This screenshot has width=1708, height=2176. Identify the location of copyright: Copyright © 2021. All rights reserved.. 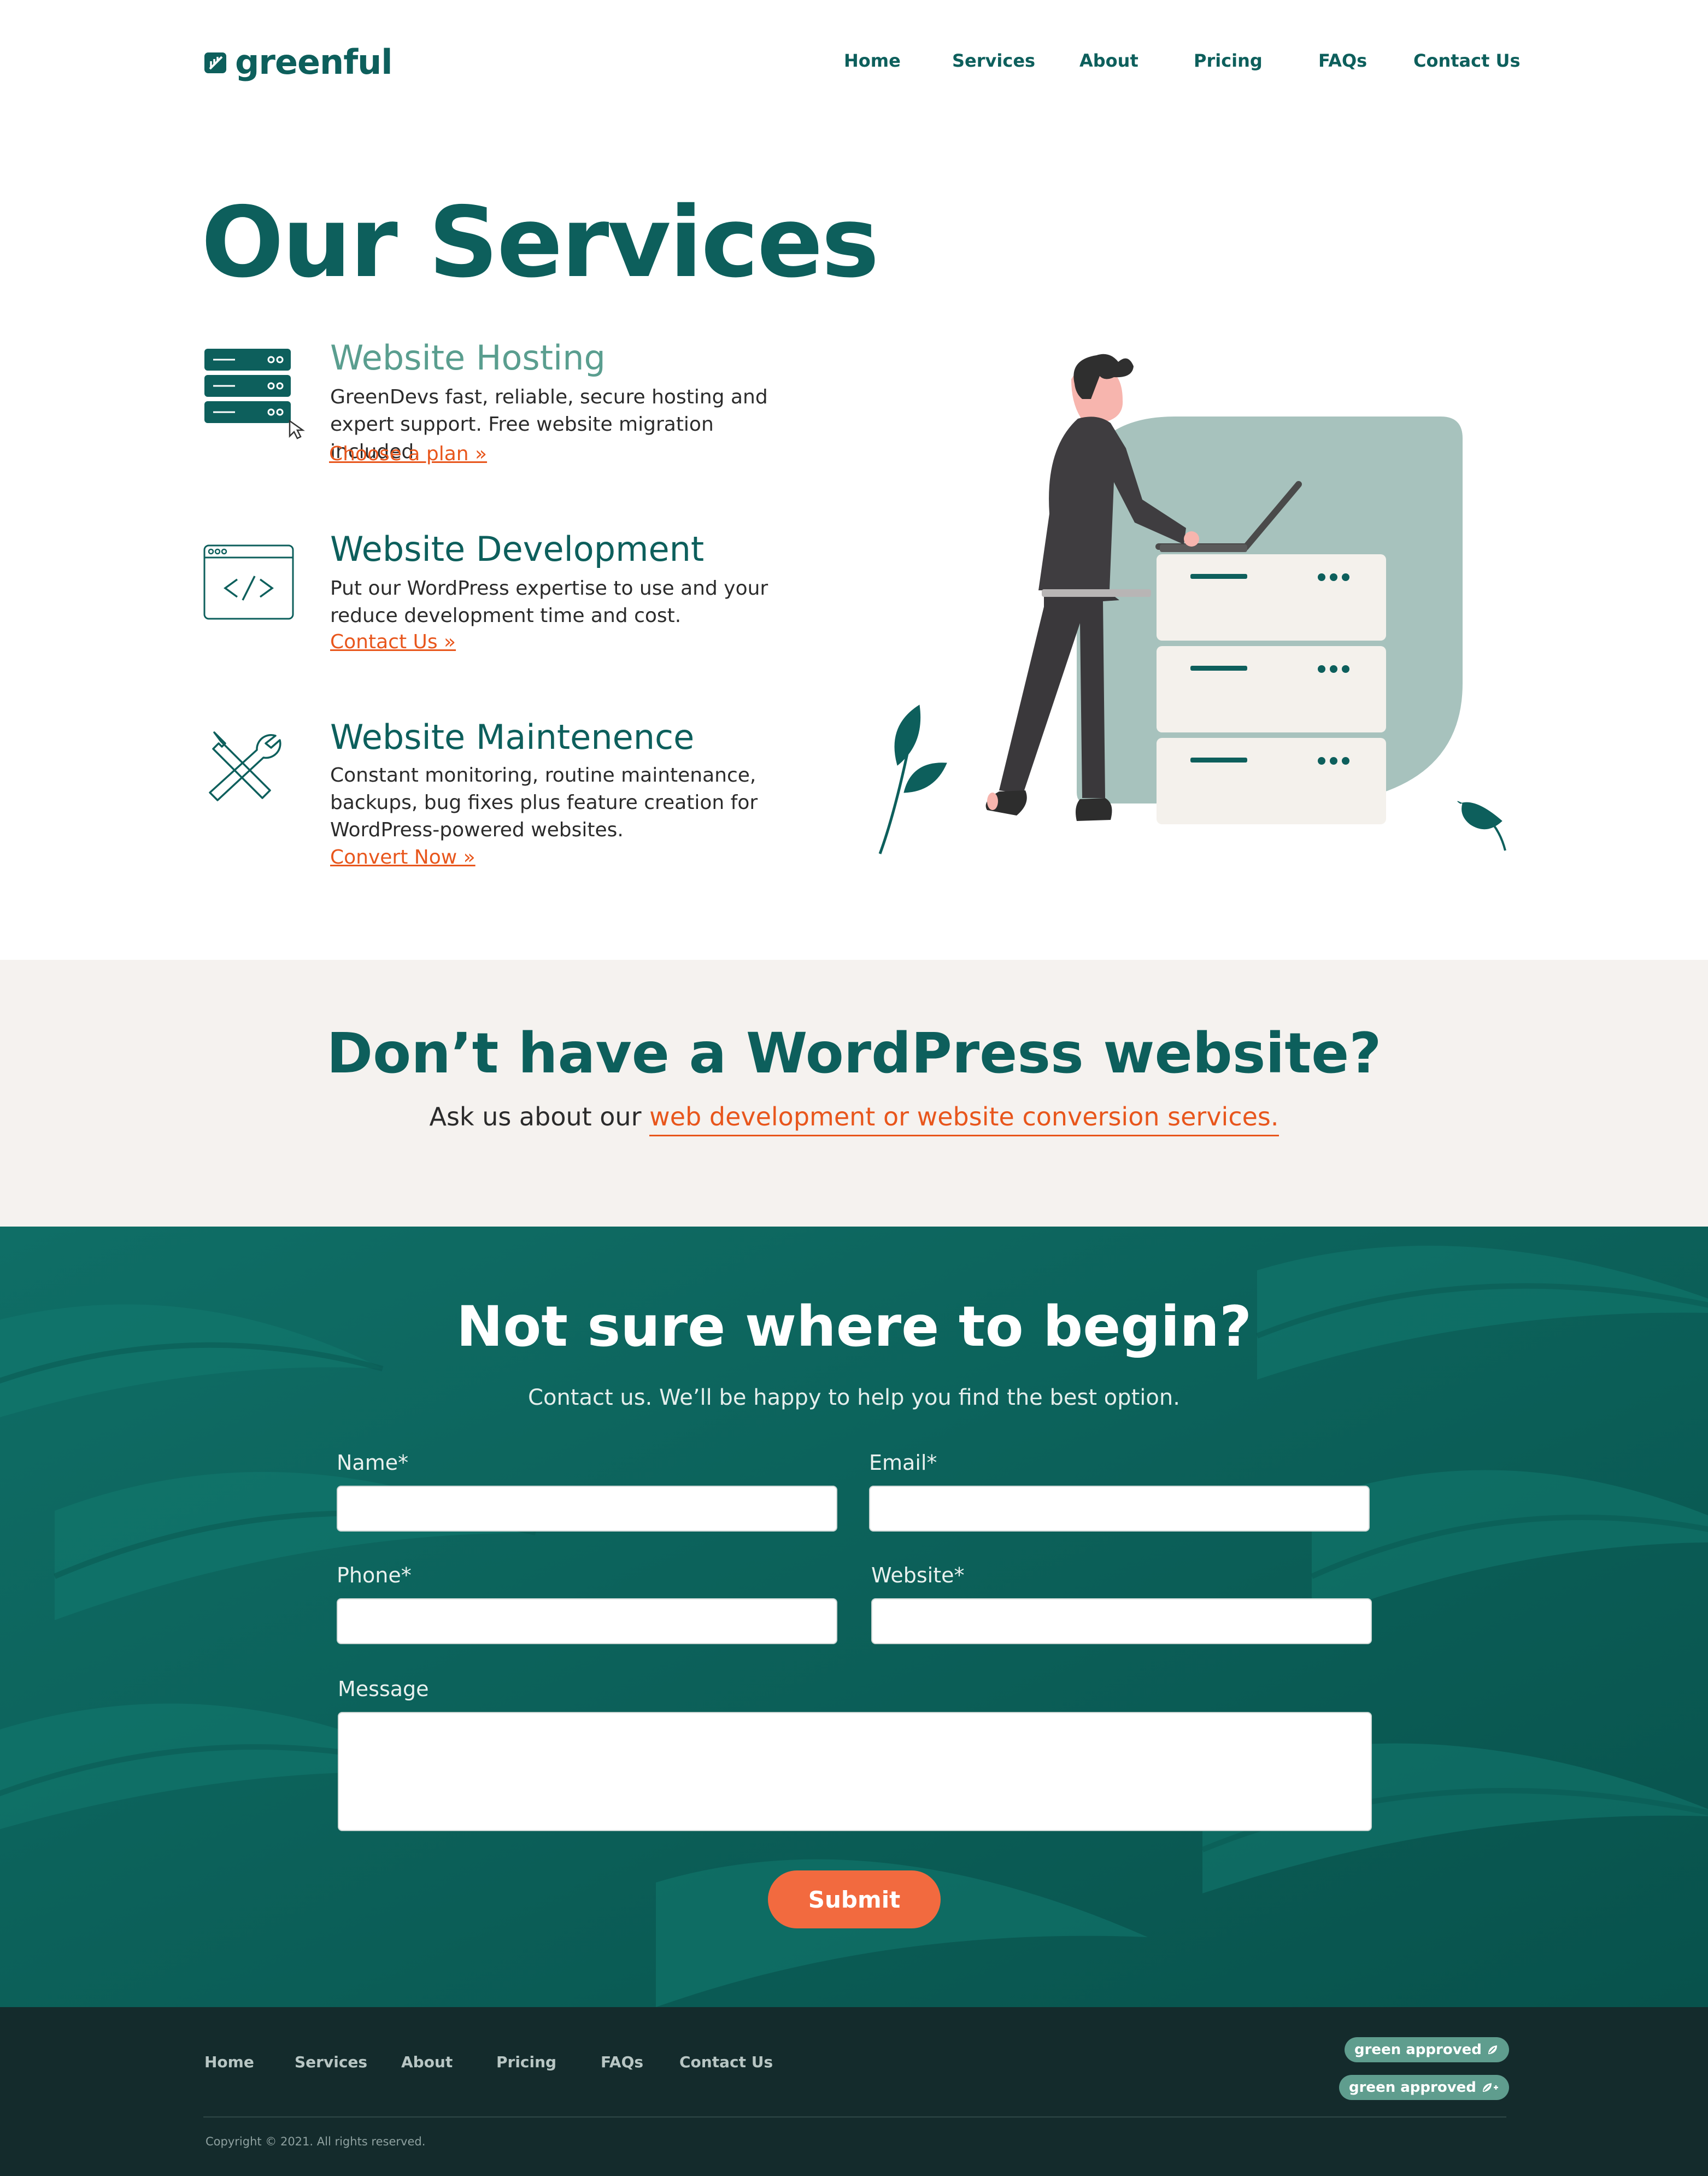
(316, 2141).